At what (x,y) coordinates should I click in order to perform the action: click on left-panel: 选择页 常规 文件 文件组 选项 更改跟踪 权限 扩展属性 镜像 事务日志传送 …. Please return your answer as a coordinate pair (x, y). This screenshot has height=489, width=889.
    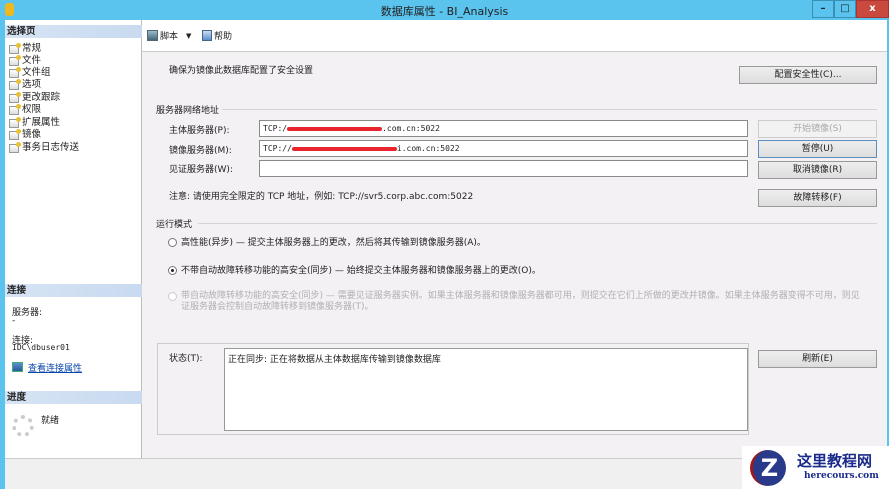
    Looking at the image, I should click on (73, 239).